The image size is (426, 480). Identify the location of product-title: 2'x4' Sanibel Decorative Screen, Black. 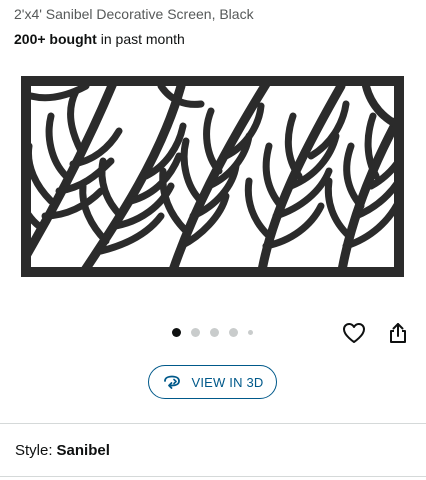
(134, 14).